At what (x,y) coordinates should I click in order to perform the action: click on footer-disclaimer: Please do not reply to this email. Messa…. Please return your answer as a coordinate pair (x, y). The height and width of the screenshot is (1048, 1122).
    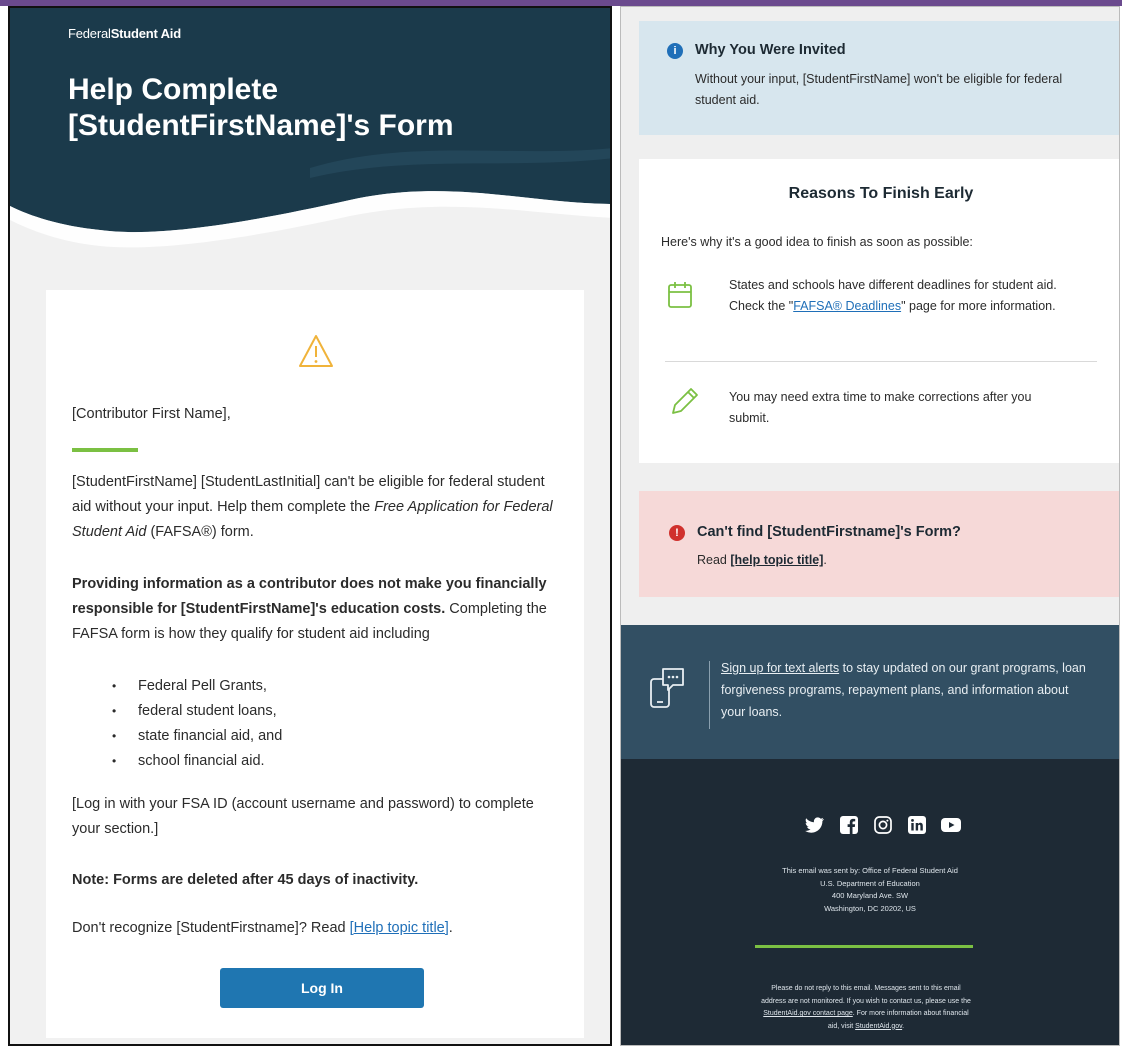
    Looking at the image, I should click on (866, 1007).